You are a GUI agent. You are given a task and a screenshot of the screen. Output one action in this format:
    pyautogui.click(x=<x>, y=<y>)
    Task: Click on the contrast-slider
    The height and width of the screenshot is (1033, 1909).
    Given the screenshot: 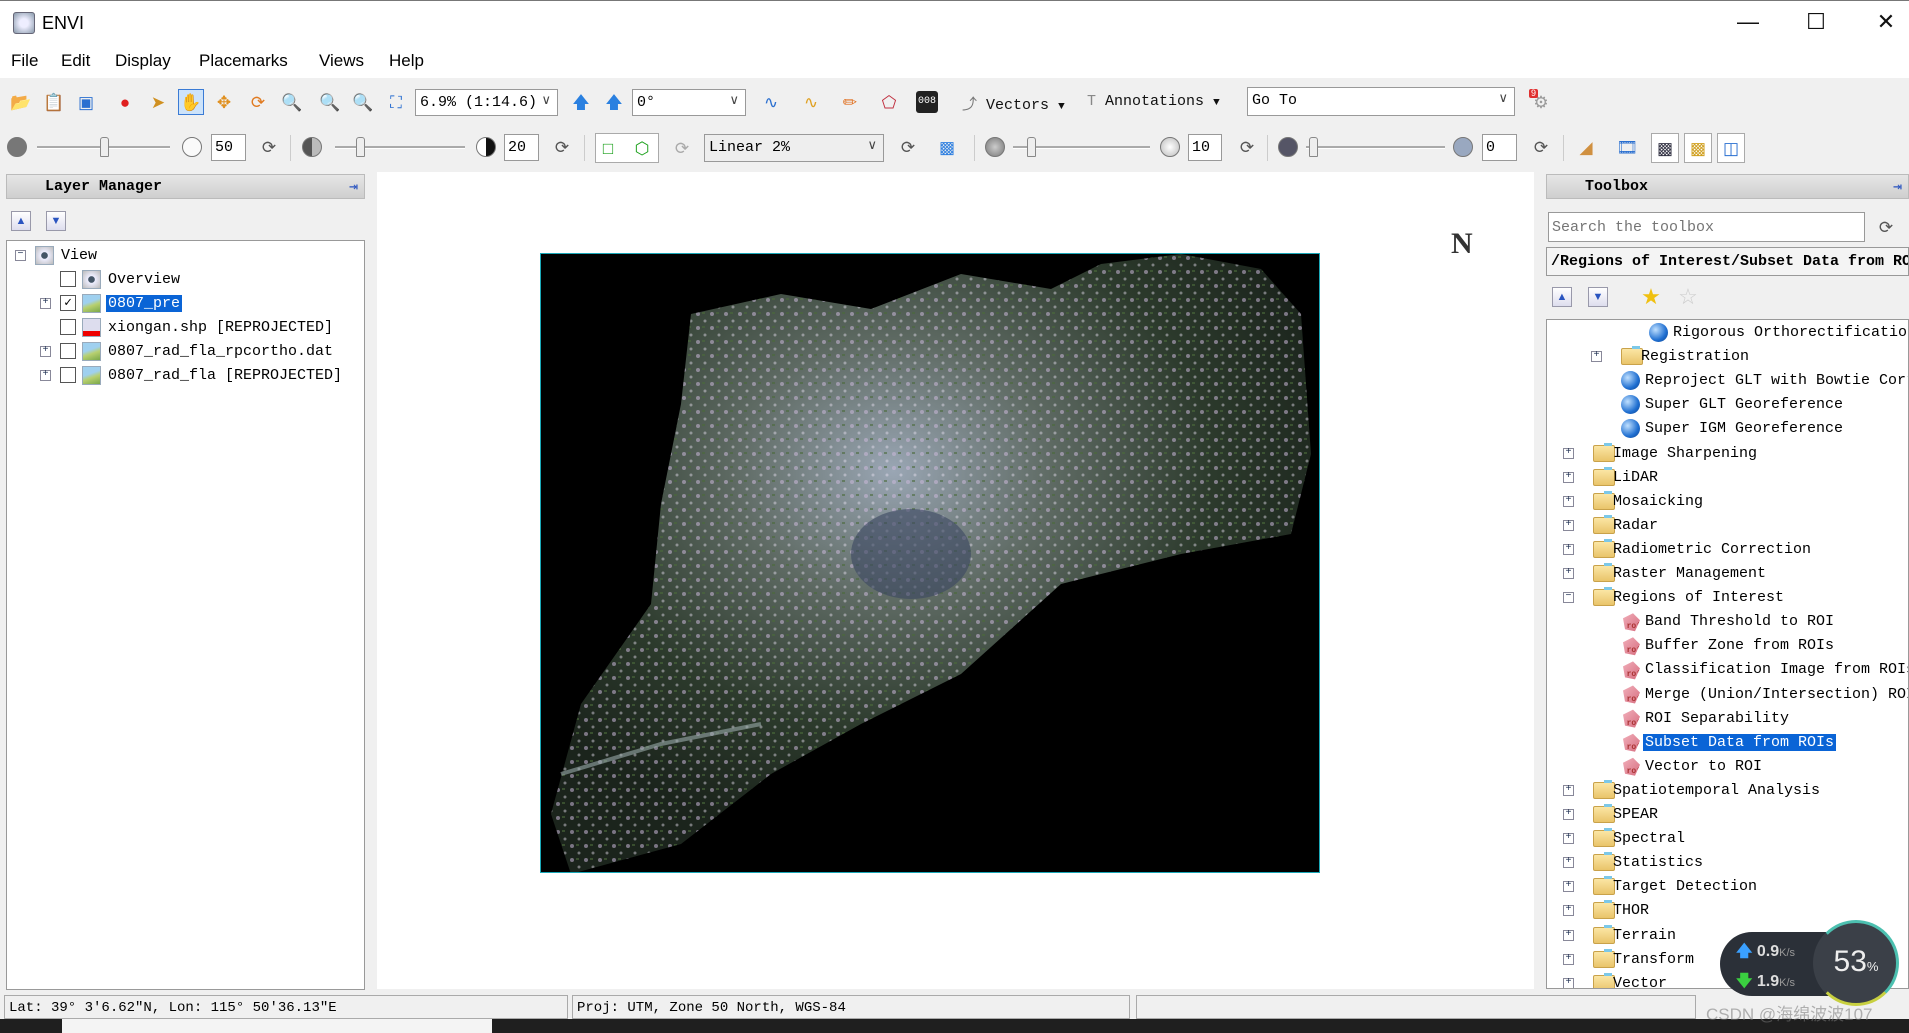 What is the action you would take?
    pyautogui.click(x=400, y=147)
    